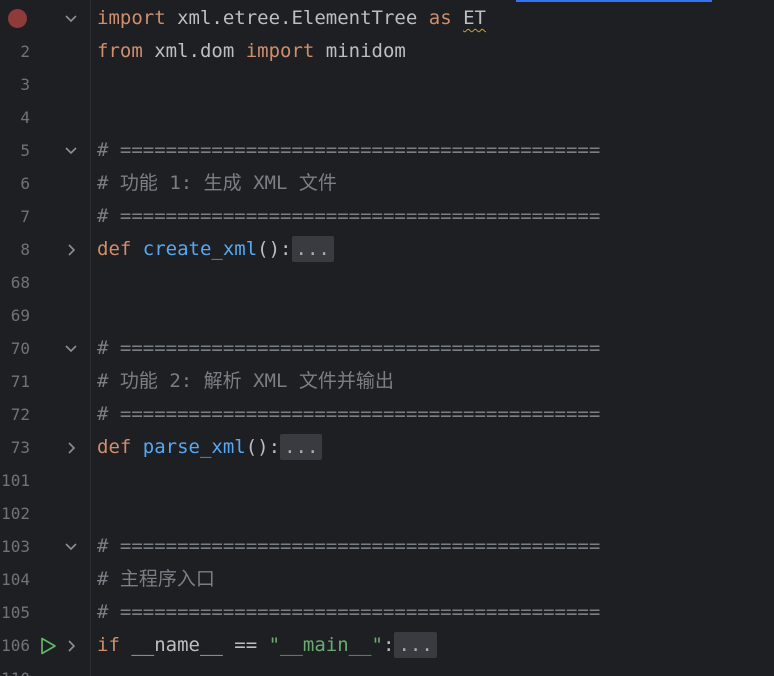 The image size is (774, 676). What do you see at coordinates (20, 282) in the screenshot?
I see `line-number: 68` at bounding box center [20, 282].